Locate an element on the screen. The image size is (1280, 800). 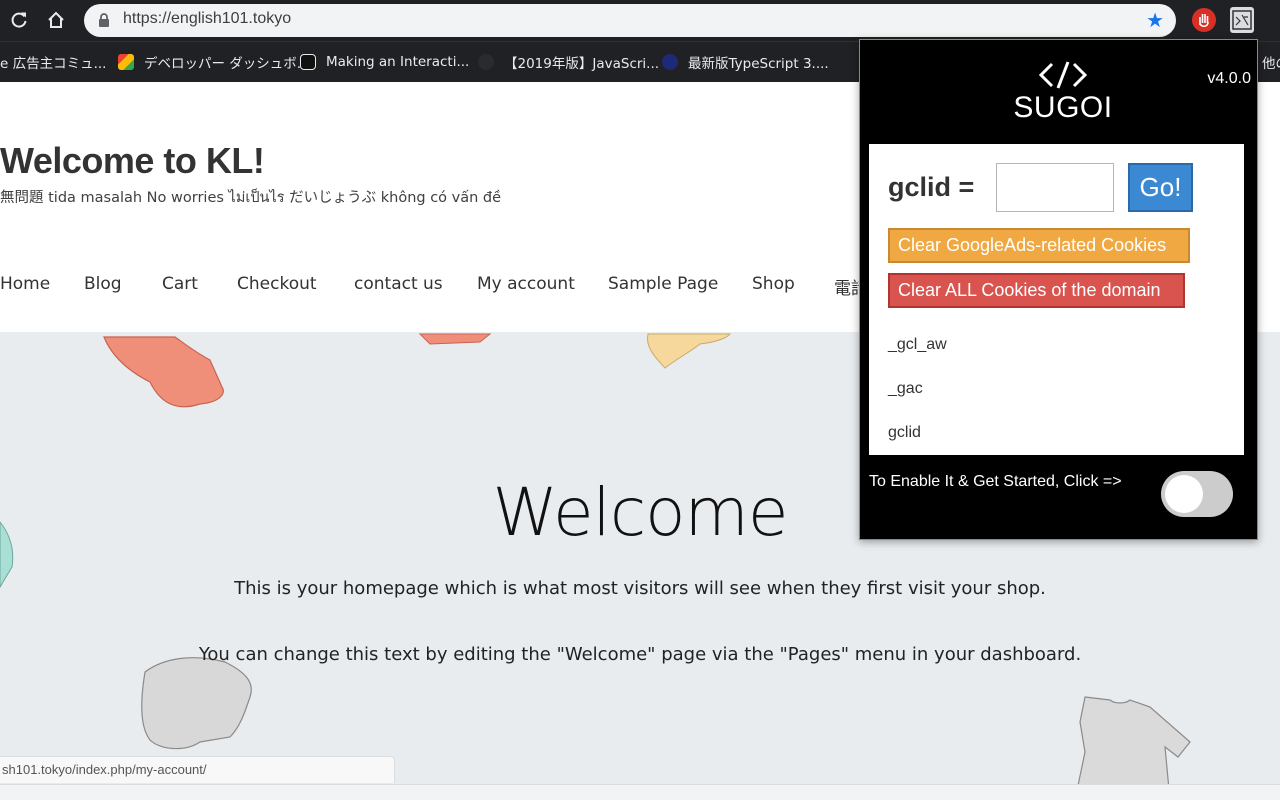
gclid-input is located at coordinates (1055, 187).